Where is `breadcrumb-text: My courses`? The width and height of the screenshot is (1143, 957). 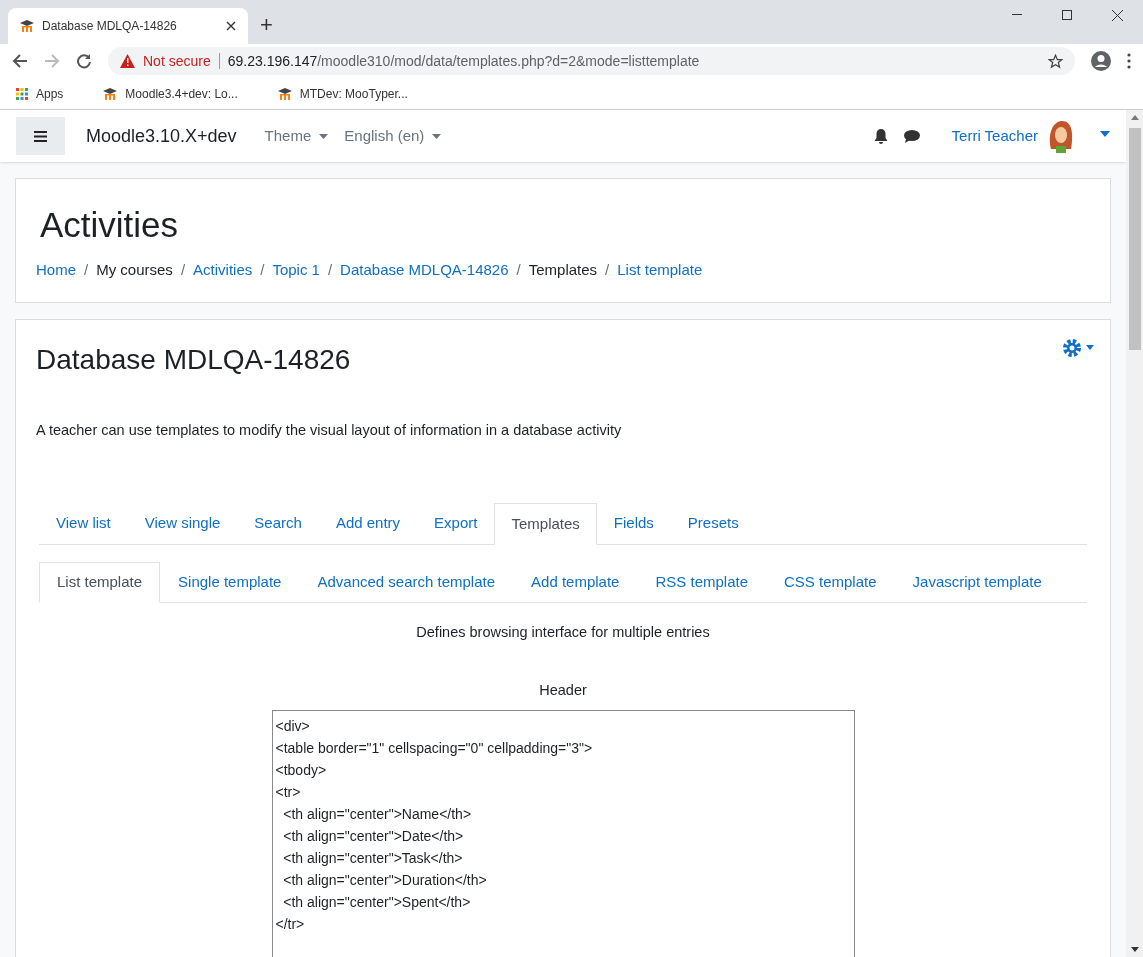 breadcrumb-text: My courses is located at coordinates (134, 270).